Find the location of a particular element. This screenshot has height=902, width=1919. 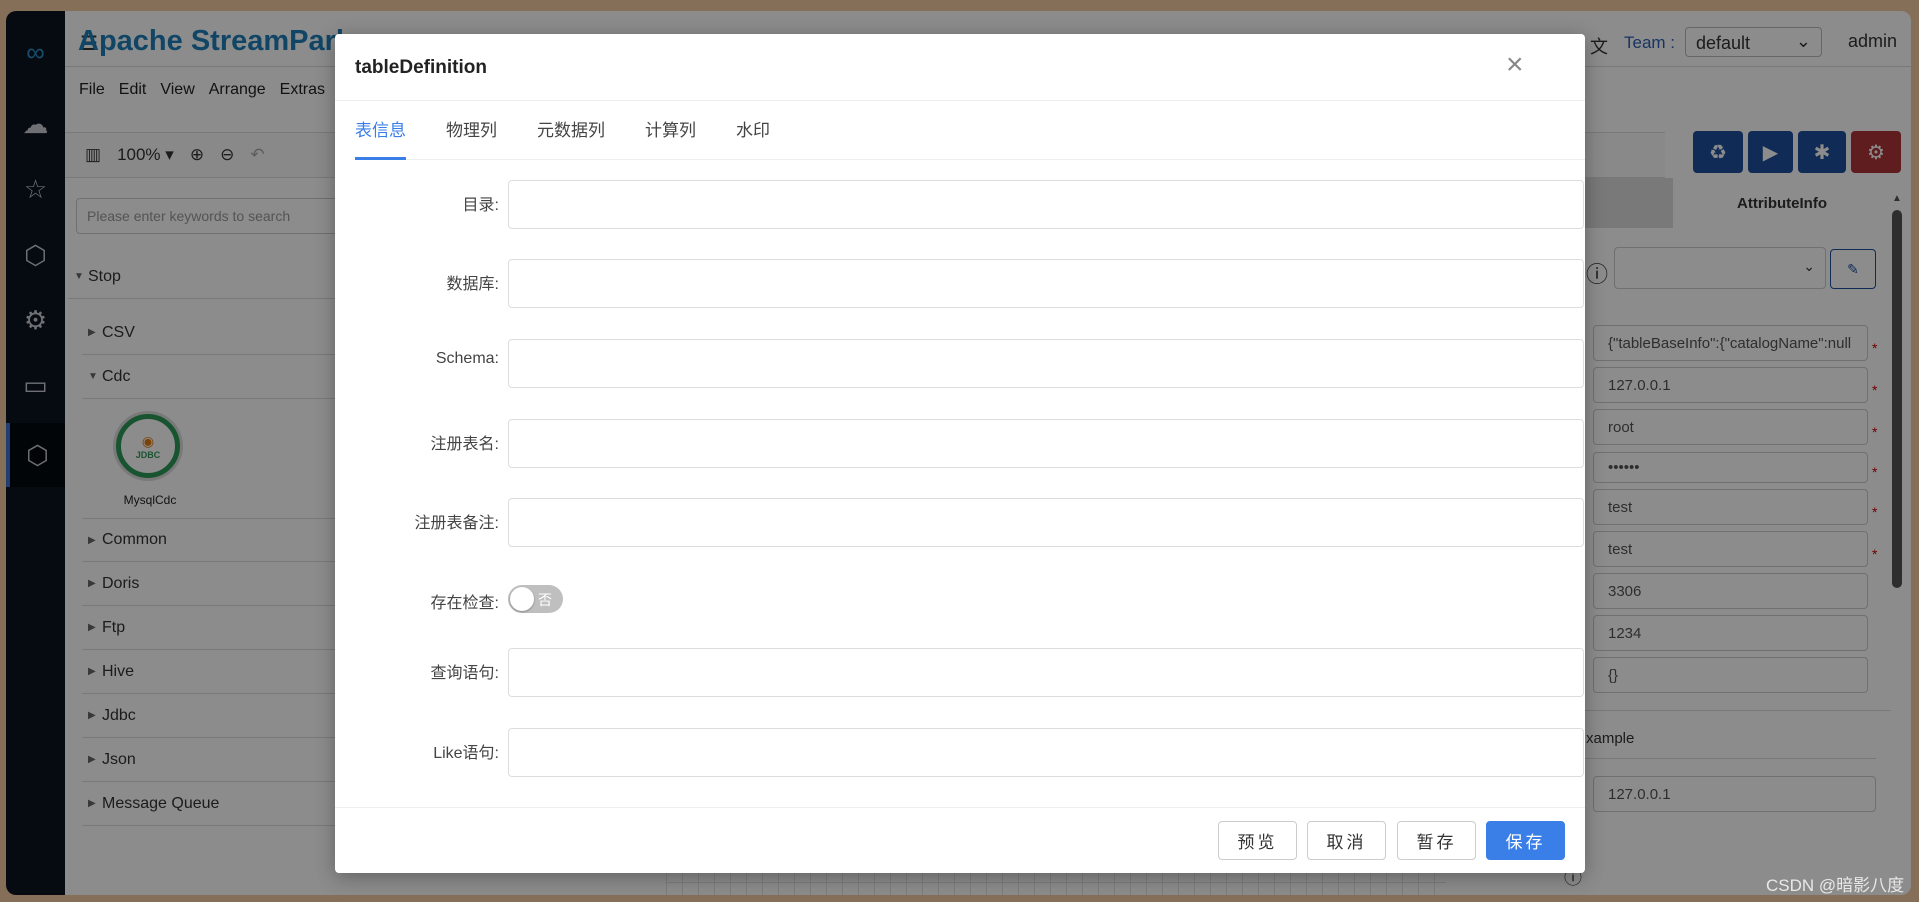

cancel-button: 取消 is located at coordinates (1346, 840).